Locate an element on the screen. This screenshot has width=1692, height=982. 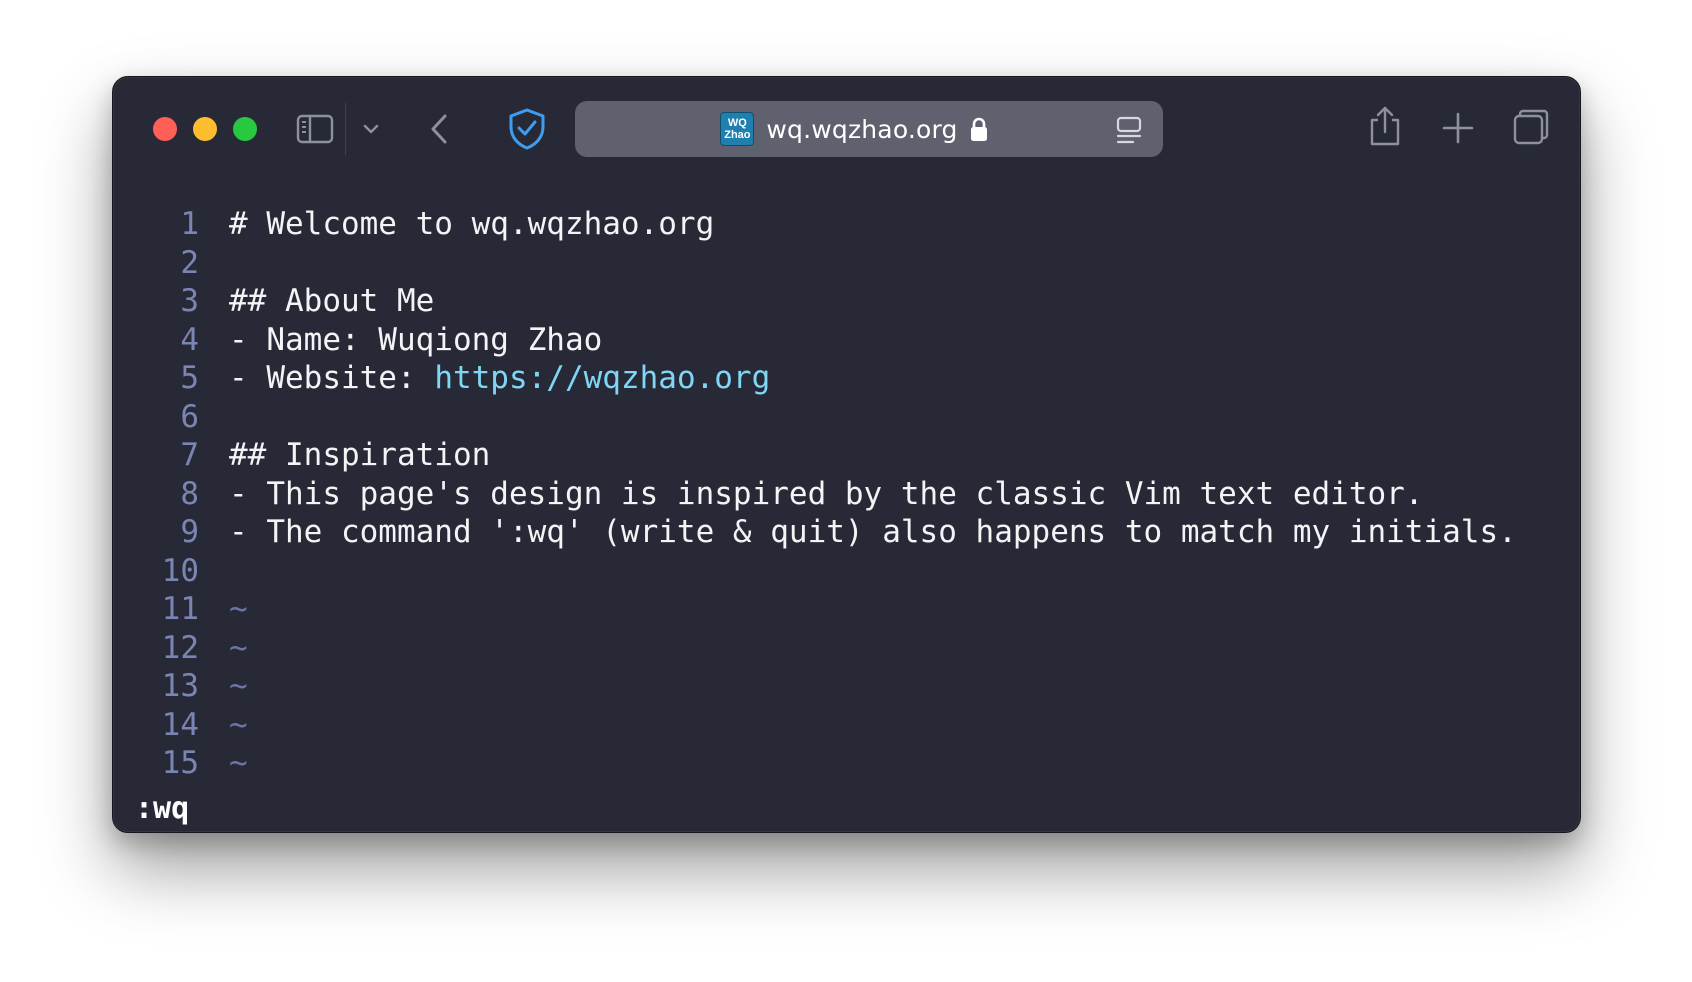
editor-line: 12 ~ is located at coordinates (846, 648).